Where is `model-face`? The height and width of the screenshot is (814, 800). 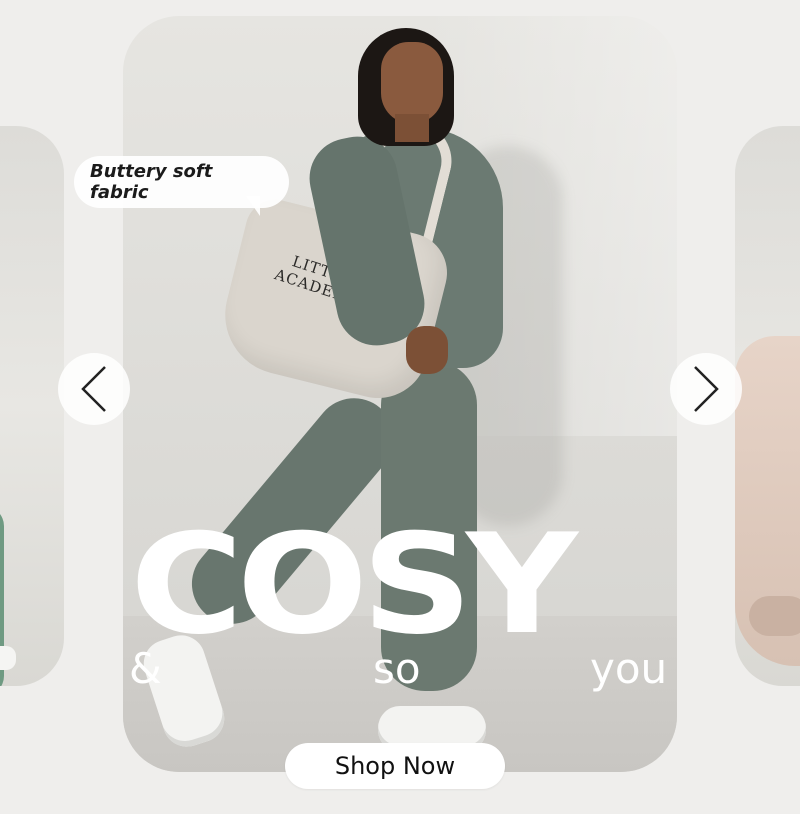
model-face is located at coordinates (412, 83).